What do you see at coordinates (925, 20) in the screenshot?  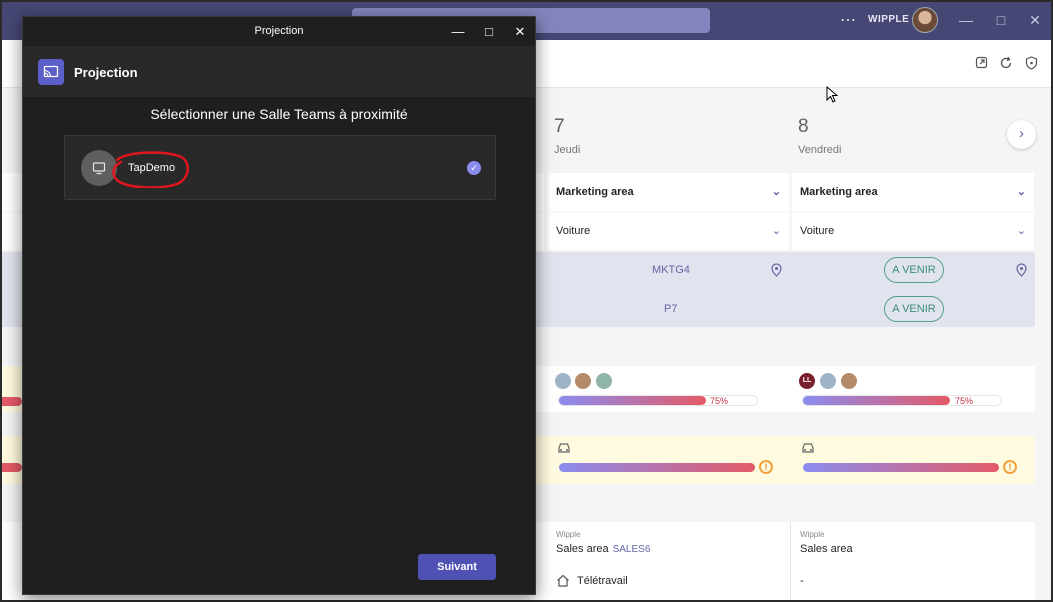 I see `user-avatar` at bounding box center [925, 20].